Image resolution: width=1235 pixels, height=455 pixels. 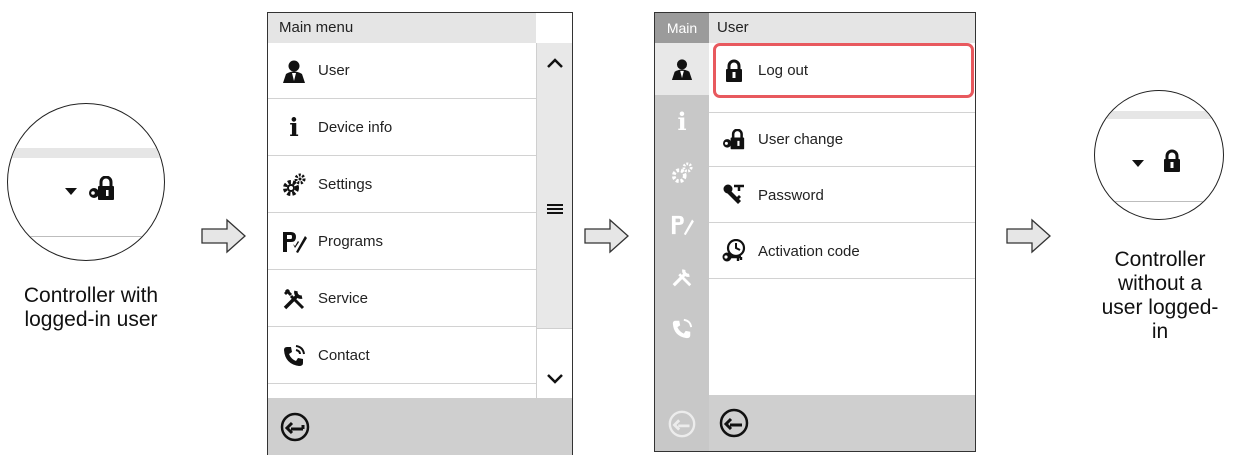 What do you see at coordinates (682, 28) in the screenshot?
I see `sidebar-title: Main` at bounding box center [682, 28].